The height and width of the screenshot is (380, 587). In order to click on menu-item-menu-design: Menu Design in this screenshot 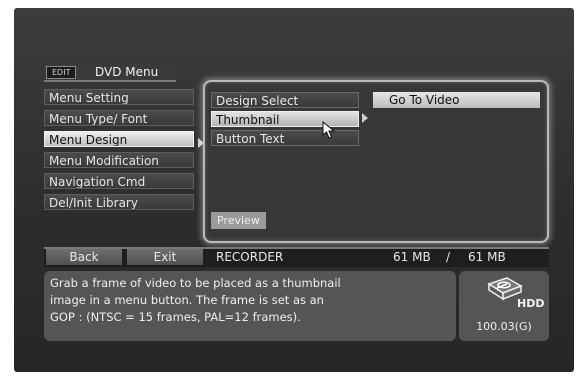, I will do `click(119, 139)`.